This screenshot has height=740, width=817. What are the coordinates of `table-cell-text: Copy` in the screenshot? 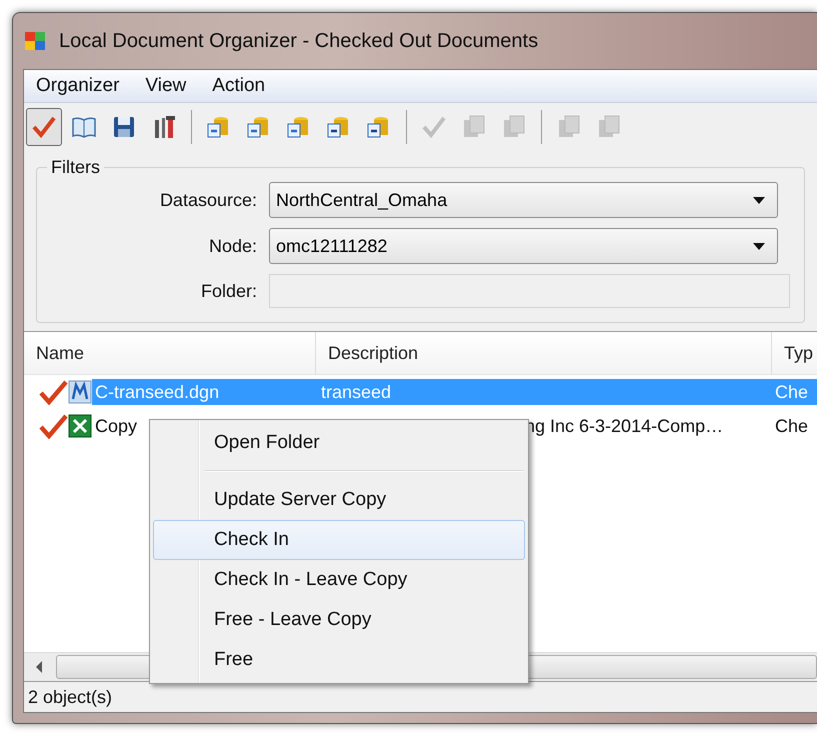 It's located at (116, 426).